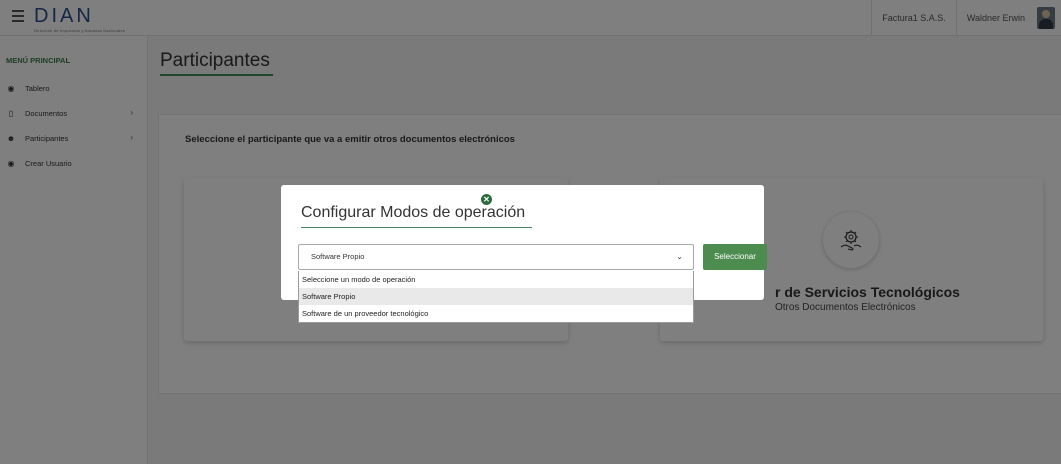 The width and height of the screenshot is (1061, 464). I want to click on modal-title: Configurar Modos de operación, so click(413, 212).